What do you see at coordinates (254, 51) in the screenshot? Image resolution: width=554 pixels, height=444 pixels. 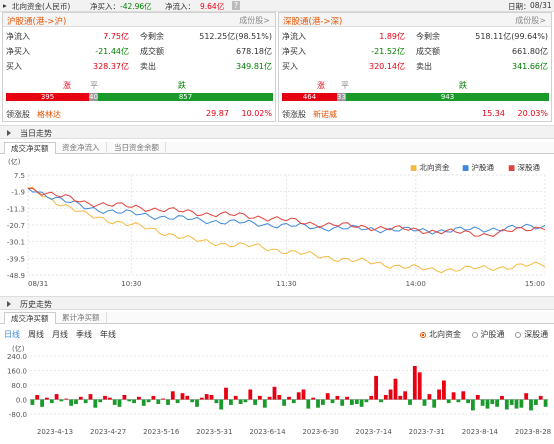 I see `turnover-value: 678.18亿` at bounding box center [254, 51].